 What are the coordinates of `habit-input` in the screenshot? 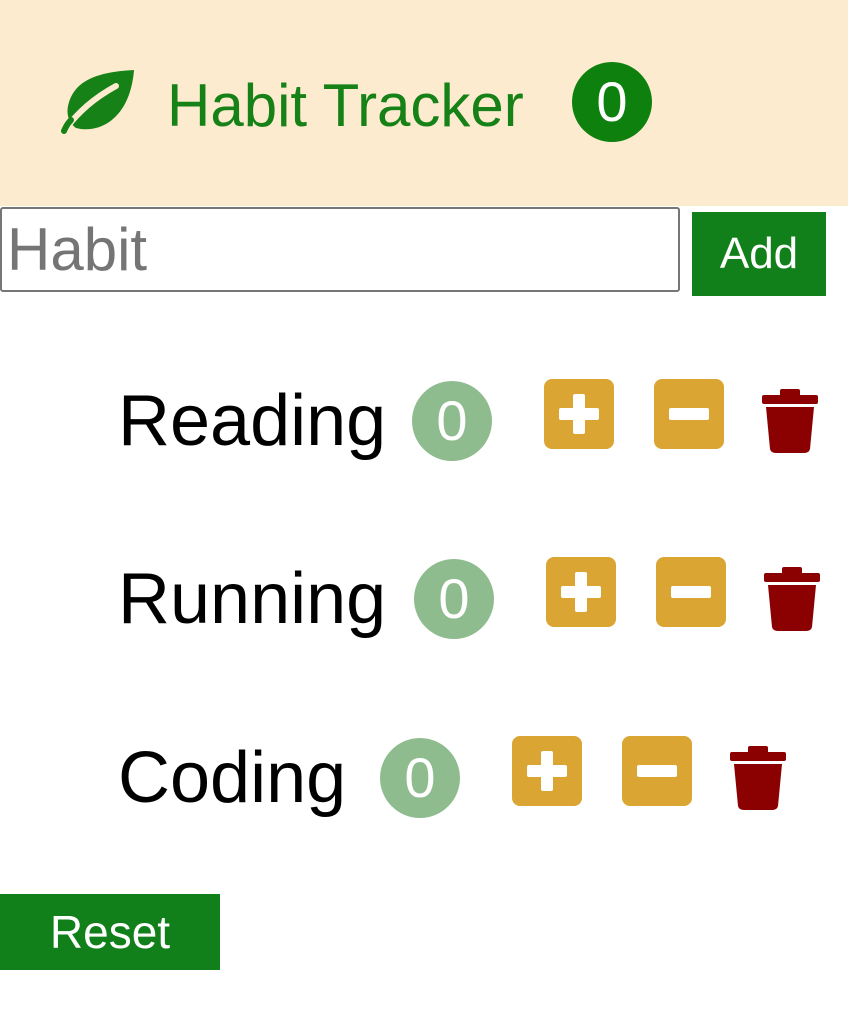 It's located at (340, 249).